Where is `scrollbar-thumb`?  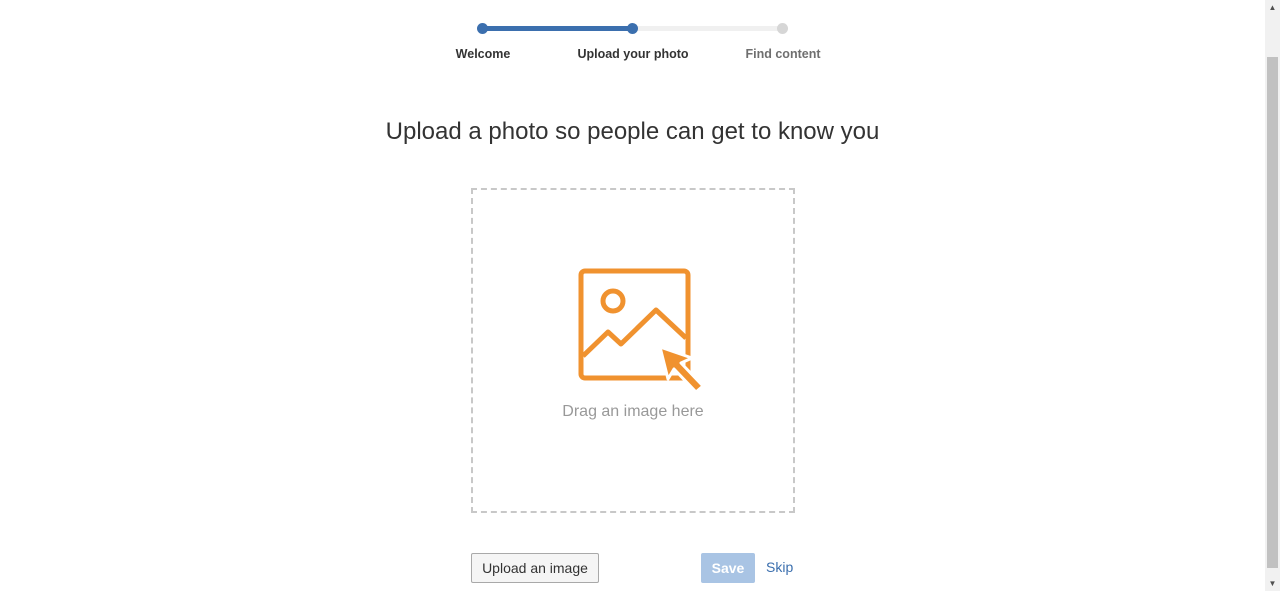
scrollbar-thumb is located at coordinates (1272, 312).